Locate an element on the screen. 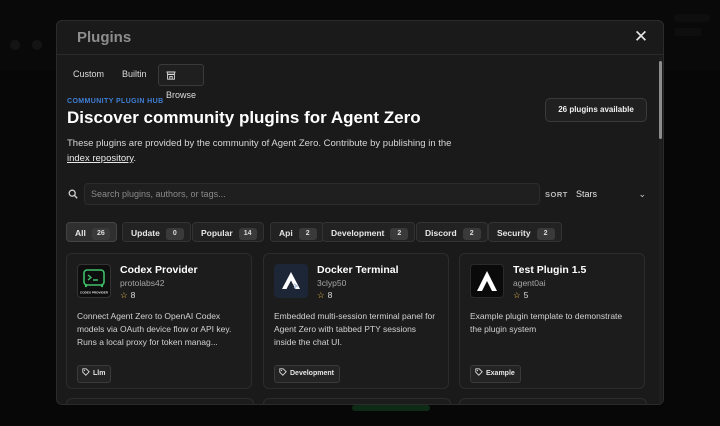 The image size is (720, 426). filter-all: All 26 is located at coordinates (91, 232).